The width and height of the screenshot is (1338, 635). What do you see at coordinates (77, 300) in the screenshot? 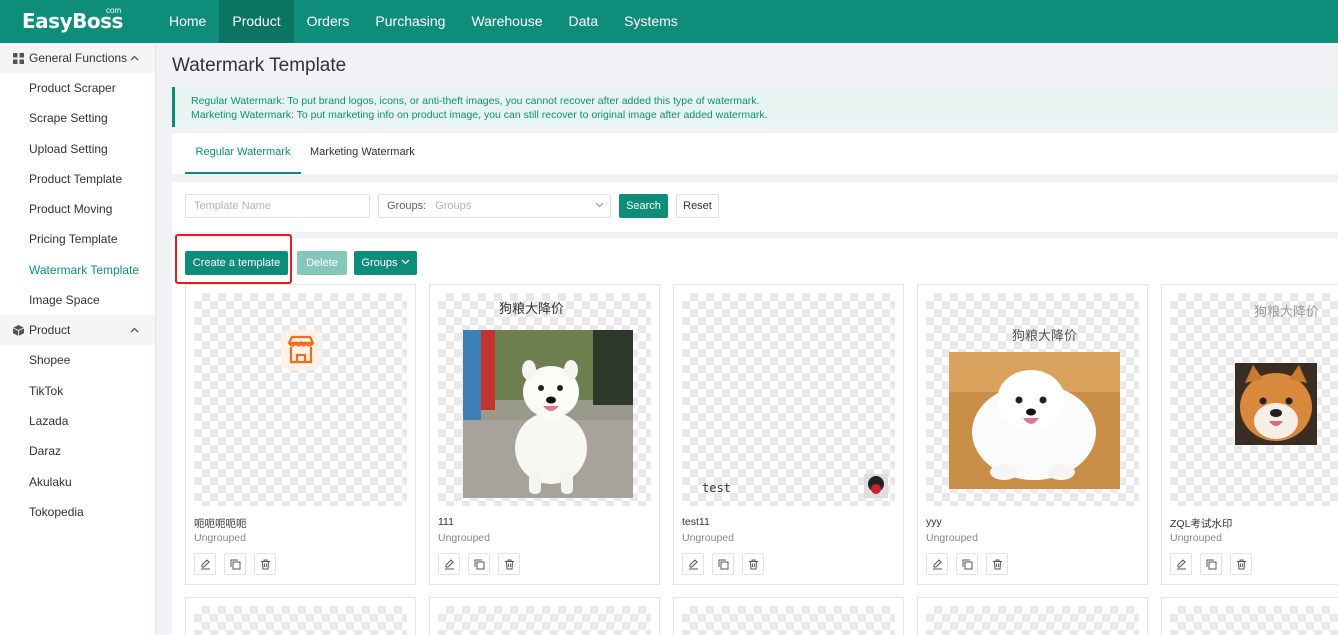
I see `sidebar-item-image-space: Image Space` at bounding box center [77, 300].